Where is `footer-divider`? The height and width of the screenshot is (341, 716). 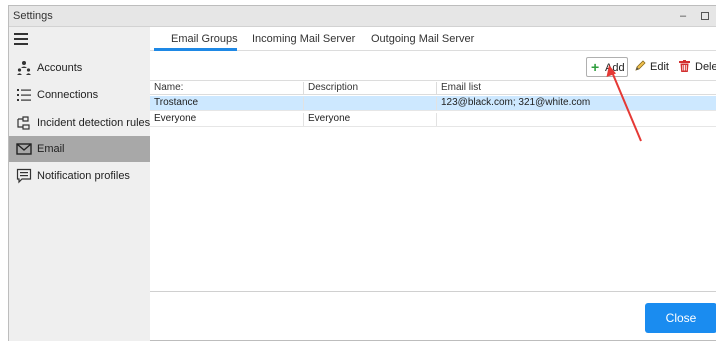
footer-divider is located at coordinates (433, 291).